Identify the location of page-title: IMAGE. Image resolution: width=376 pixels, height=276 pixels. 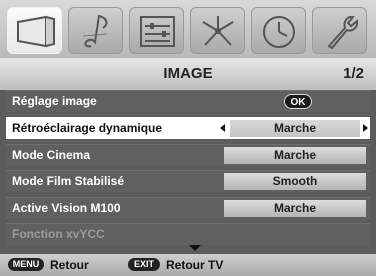
(188, 73).